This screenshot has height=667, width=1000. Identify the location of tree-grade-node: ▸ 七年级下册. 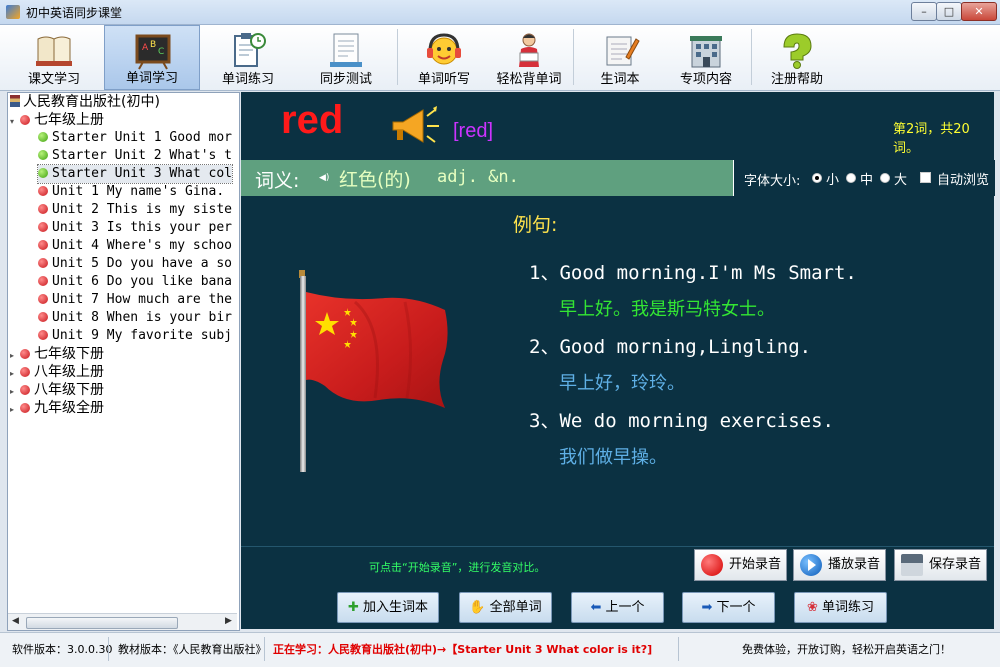
(57, 354).